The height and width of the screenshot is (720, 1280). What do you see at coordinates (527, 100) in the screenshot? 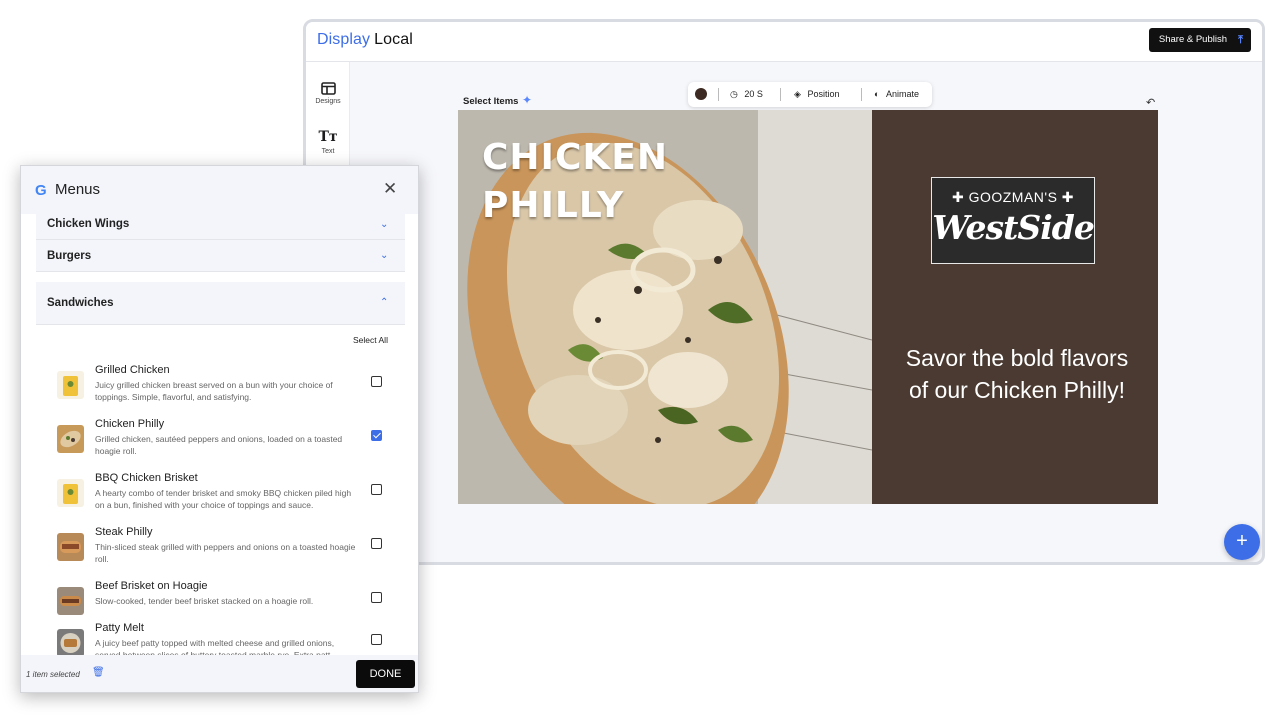
I see `sparkle-icon: ✦` at bounding box center [527, 100].